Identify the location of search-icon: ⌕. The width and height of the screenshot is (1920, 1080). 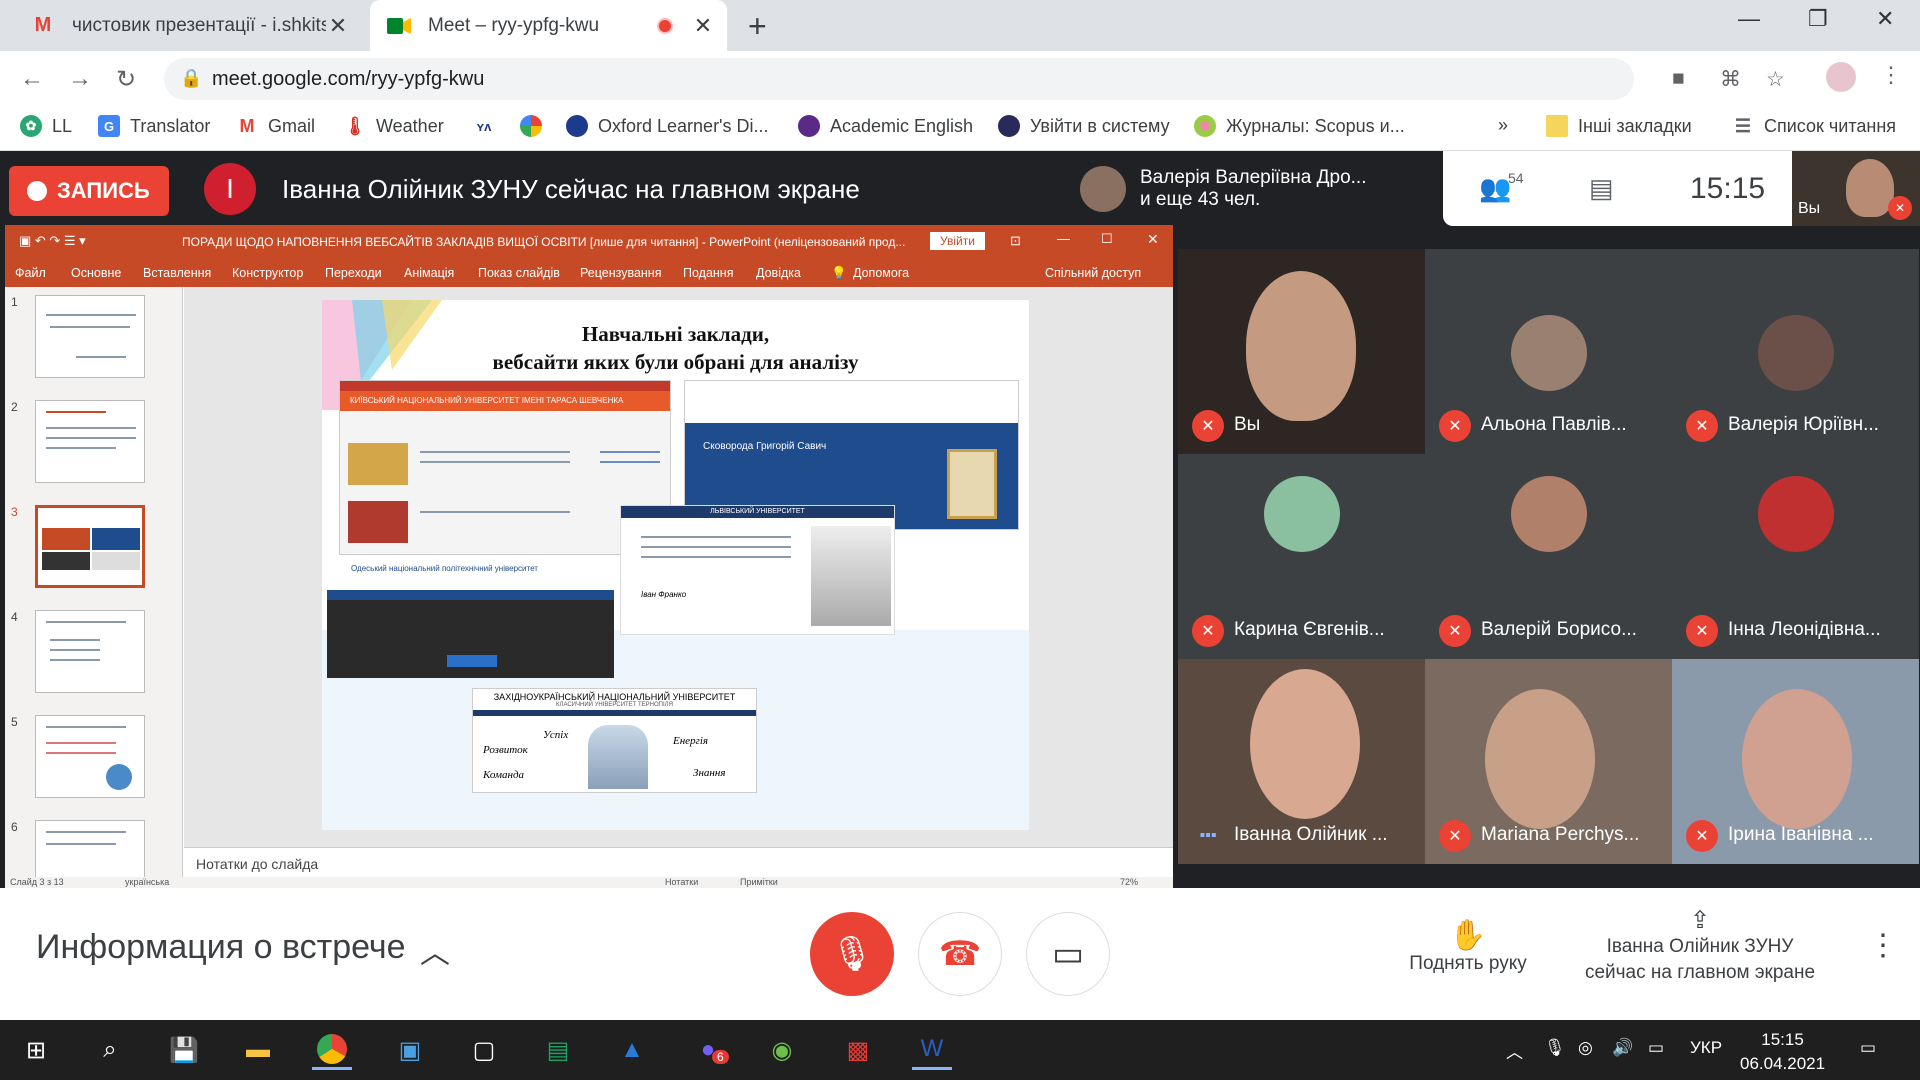
(110, 1050).